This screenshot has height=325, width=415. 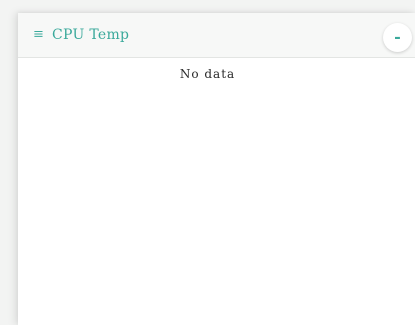 What do you see at coordinates (207, 74) in the screenshot?
I see `no-data-message: No data` at bounding box center [207, 74].